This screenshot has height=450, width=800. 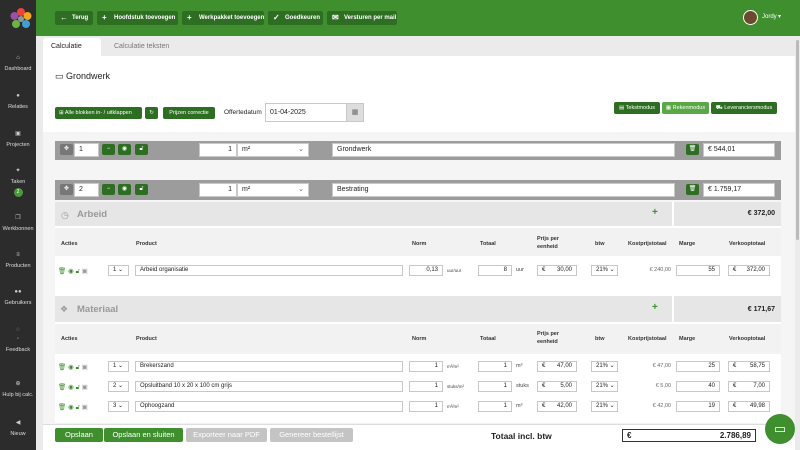 What do you see at coordinates (118, 270) in the screenshot?
I see `arbeid-position-select: 1 ⌄` at bounding box center [118, 270].